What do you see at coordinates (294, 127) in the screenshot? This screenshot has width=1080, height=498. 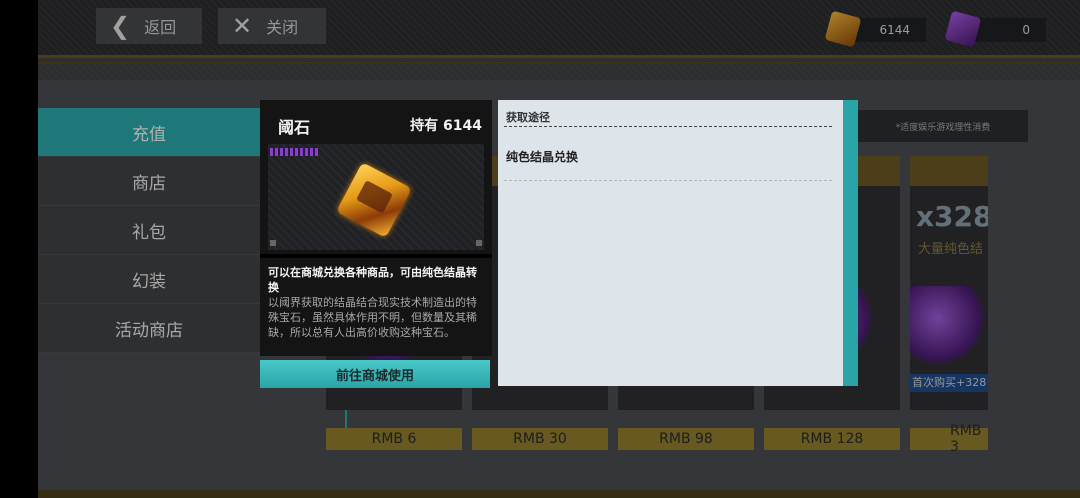 I see `item-title: 阈石` at bounding box center [294, 127].